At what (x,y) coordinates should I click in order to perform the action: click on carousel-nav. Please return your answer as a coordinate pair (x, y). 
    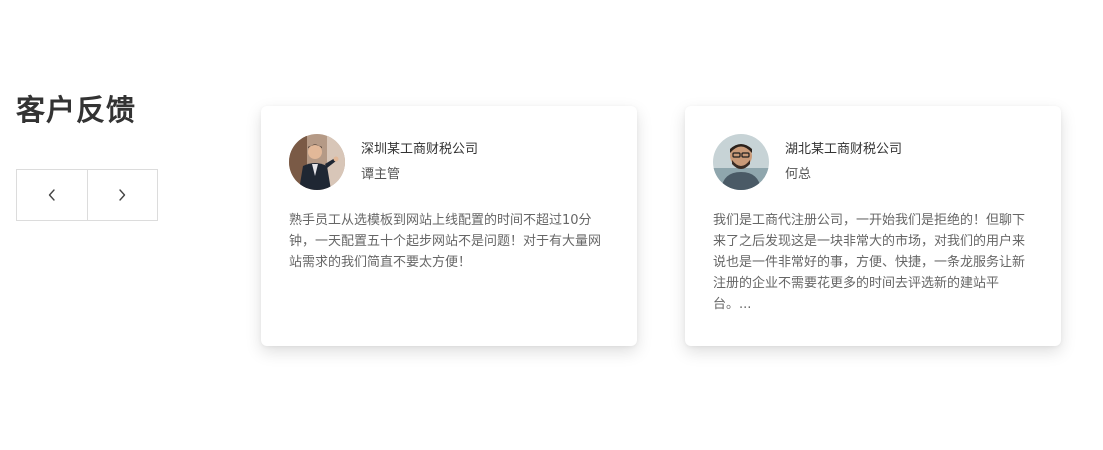
    Looking at the image, I should click on (87, 195).